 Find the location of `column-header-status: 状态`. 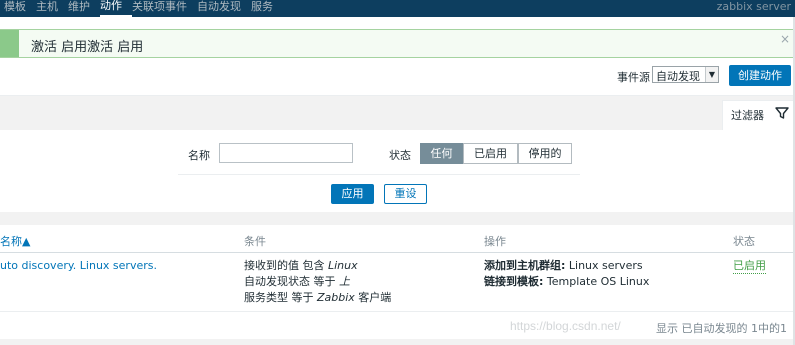

column-header-status: 状态 is located at coordinates (744, 241).